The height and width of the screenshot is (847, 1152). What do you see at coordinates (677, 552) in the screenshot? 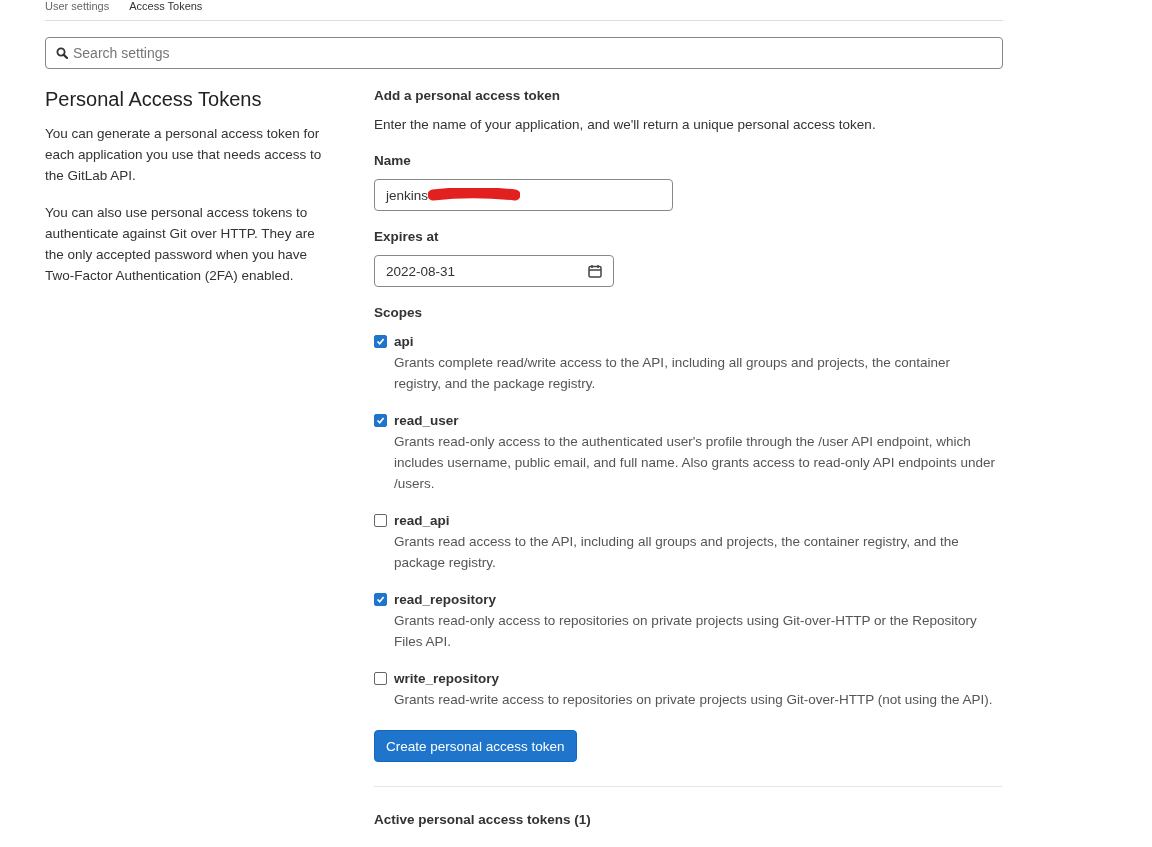
I see `scope-description: Grants read access to the API, including all groups and projects, the container registry, and the package registry.` at bounding box center [677, 552].